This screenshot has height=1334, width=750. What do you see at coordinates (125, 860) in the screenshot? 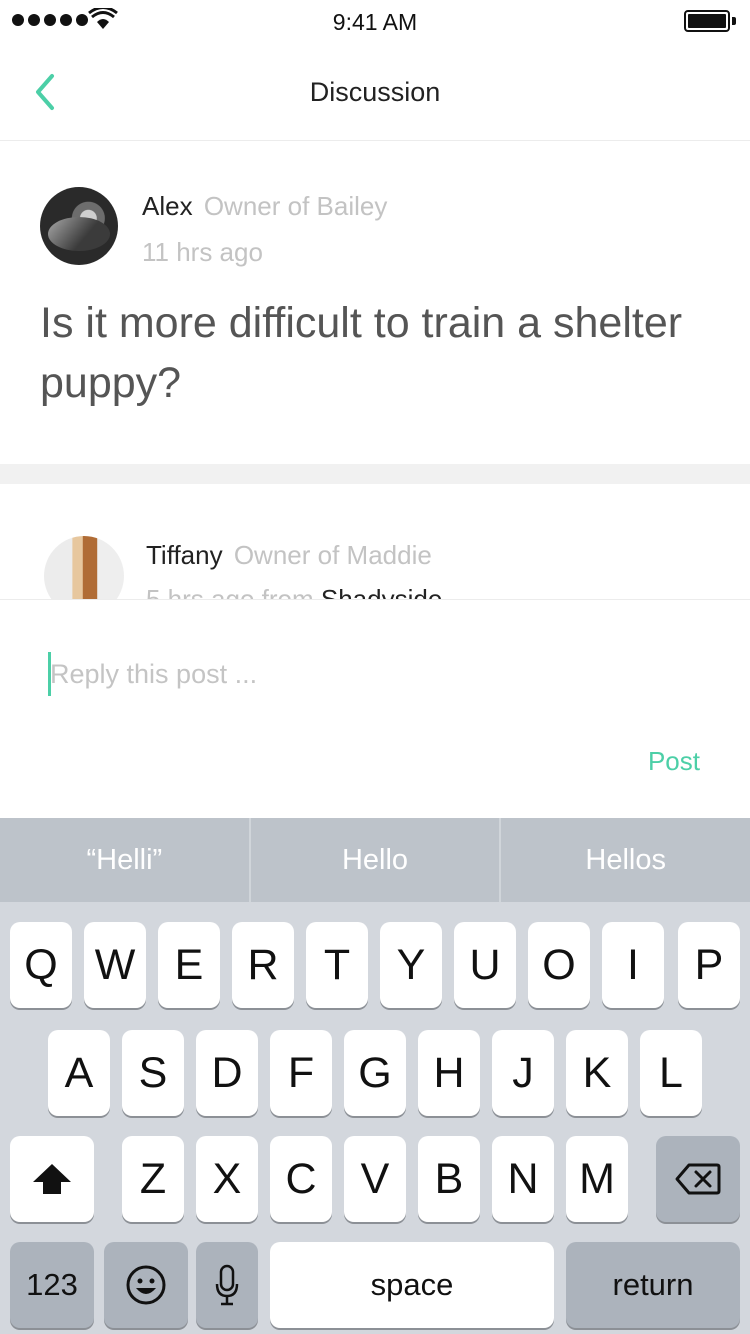
I see `suggestion-item: “Helli”` at bounding box center [125, 860].